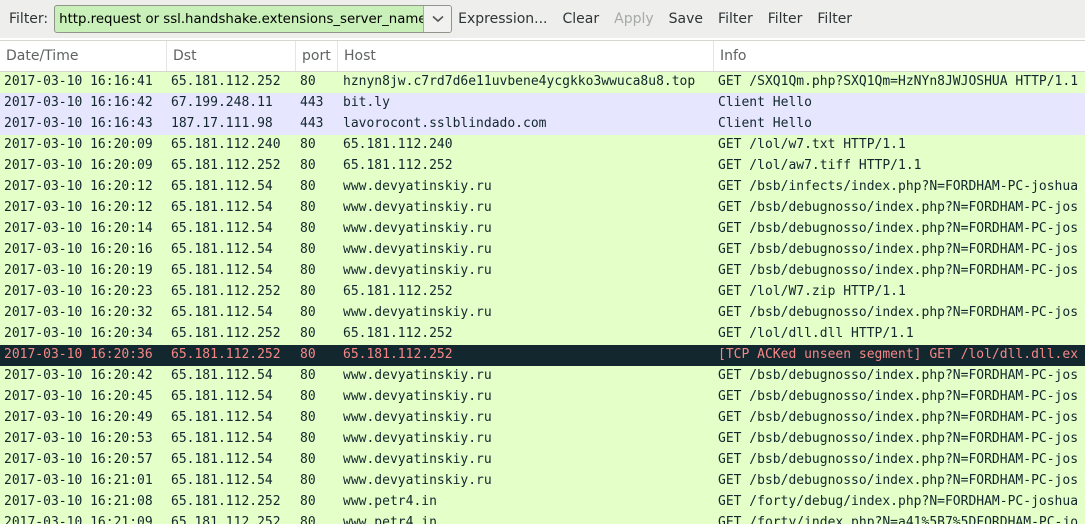 Image resolution: width=1085 pixels, height=524 pixels. Describe the element at coordinates (899, 56) in the screenshot. I see `column-header-info: Info` at that location.